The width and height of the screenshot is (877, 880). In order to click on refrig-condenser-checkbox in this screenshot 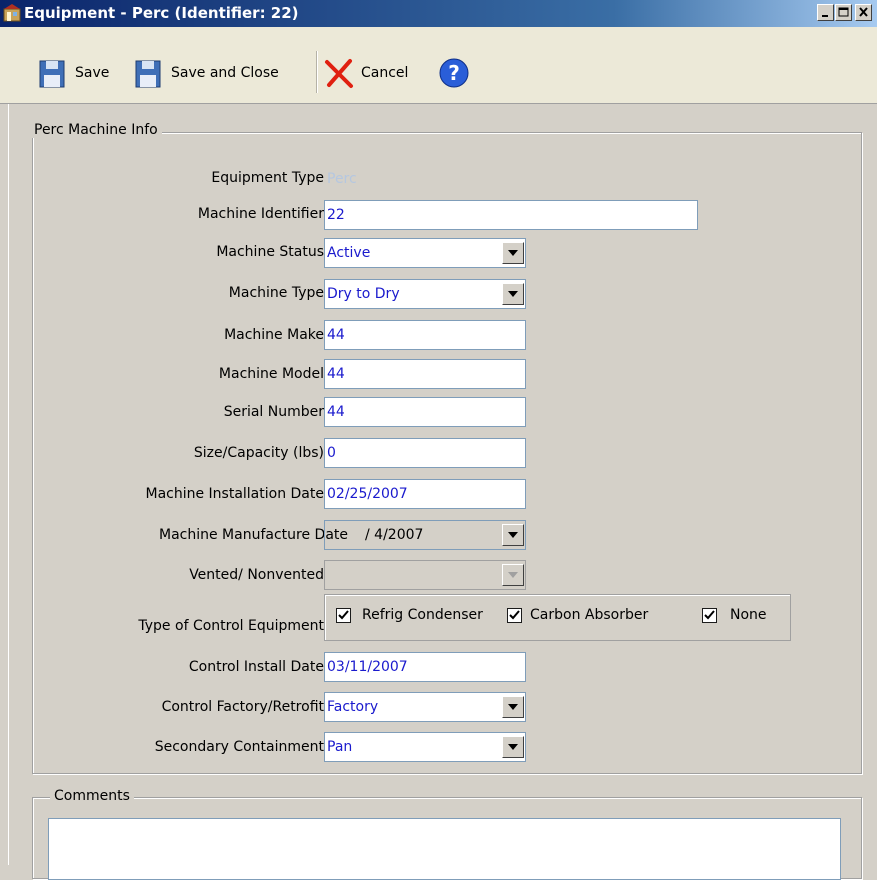, I will do `click(343, 615)`.